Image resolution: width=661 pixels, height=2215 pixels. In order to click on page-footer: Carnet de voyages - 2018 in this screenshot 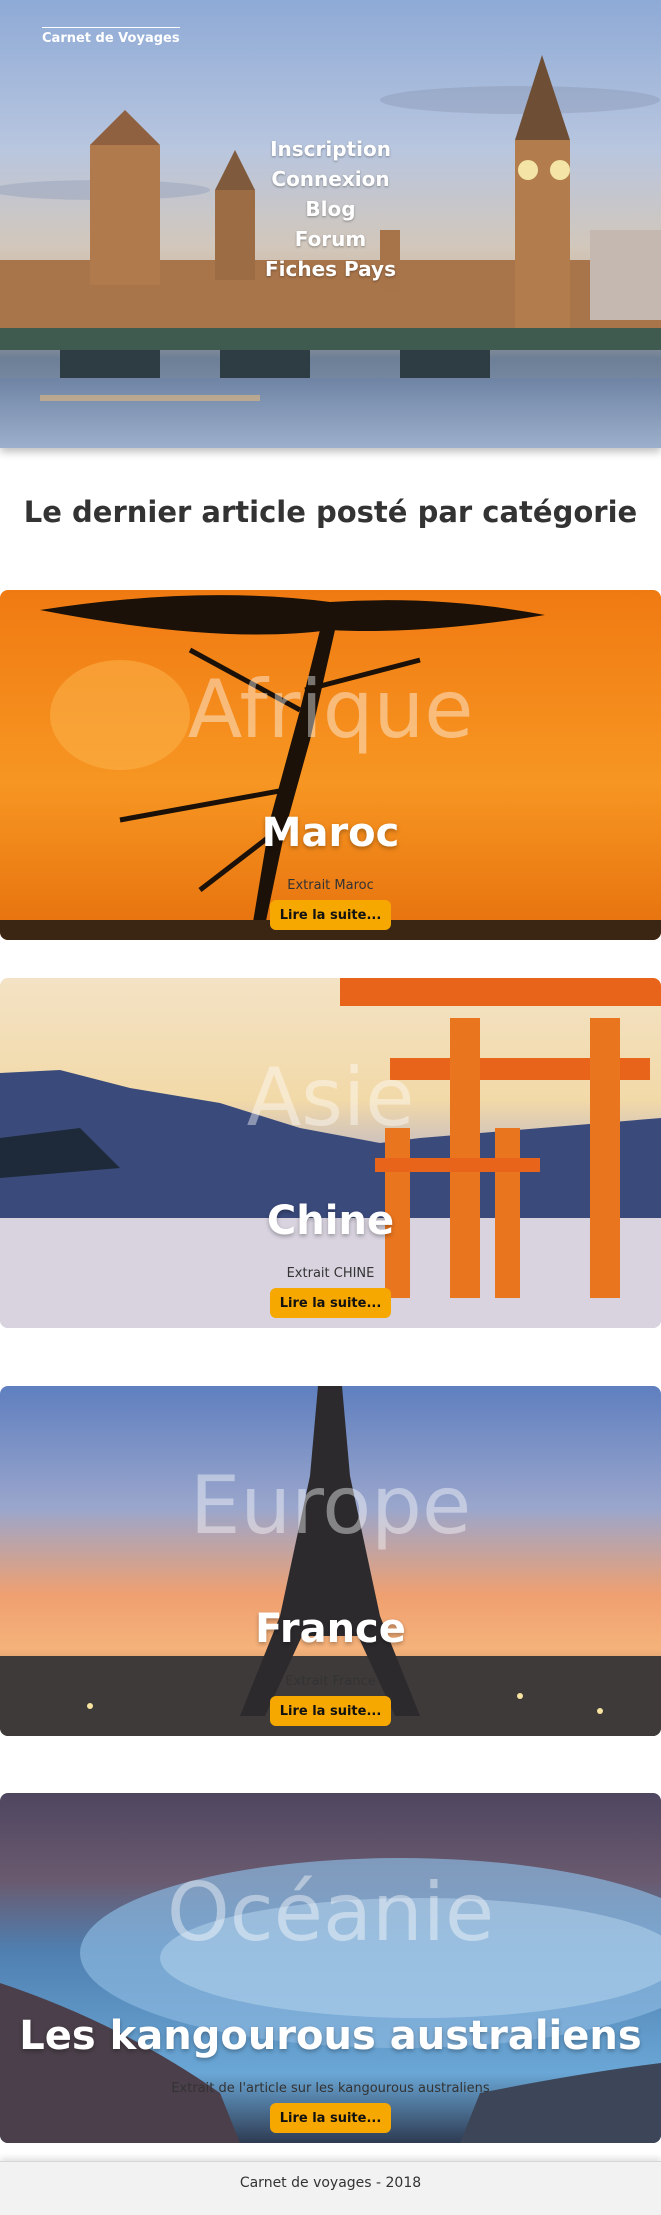, I will do `click(330, 2188)`.